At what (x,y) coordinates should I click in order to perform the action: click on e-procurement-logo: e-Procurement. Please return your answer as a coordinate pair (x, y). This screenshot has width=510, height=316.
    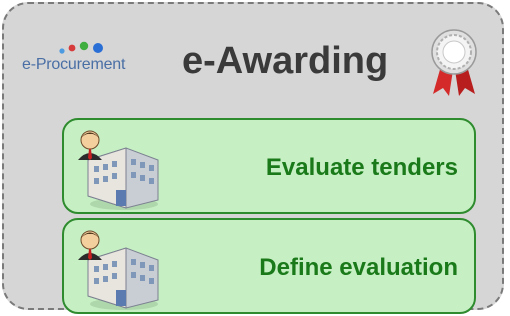
    Looking at the image, I should click on (87, 59).